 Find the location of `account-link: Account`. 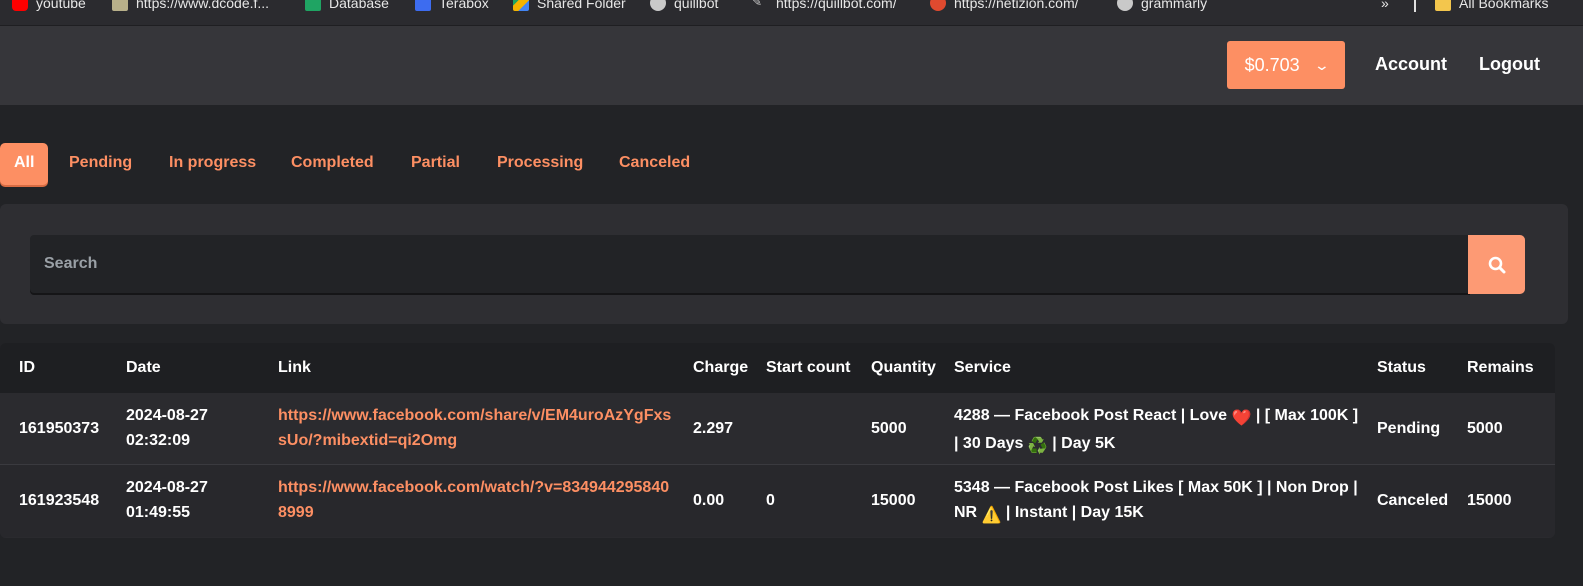

account-link: Account is located at coordinates (1411, 64).